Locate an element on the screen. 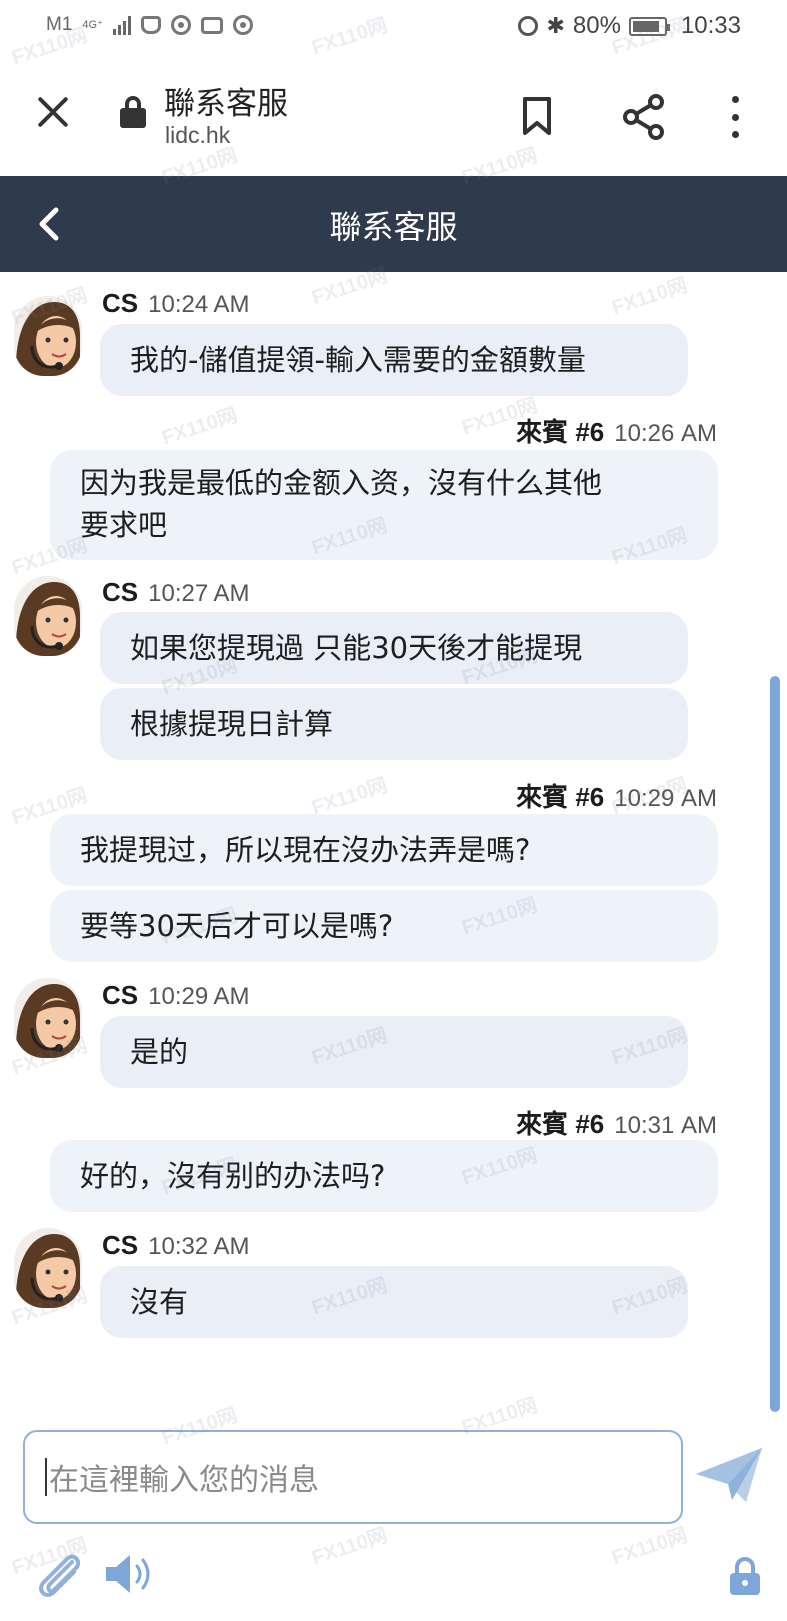  header-title: 聯系客服 is located at coordinates (393, 227).